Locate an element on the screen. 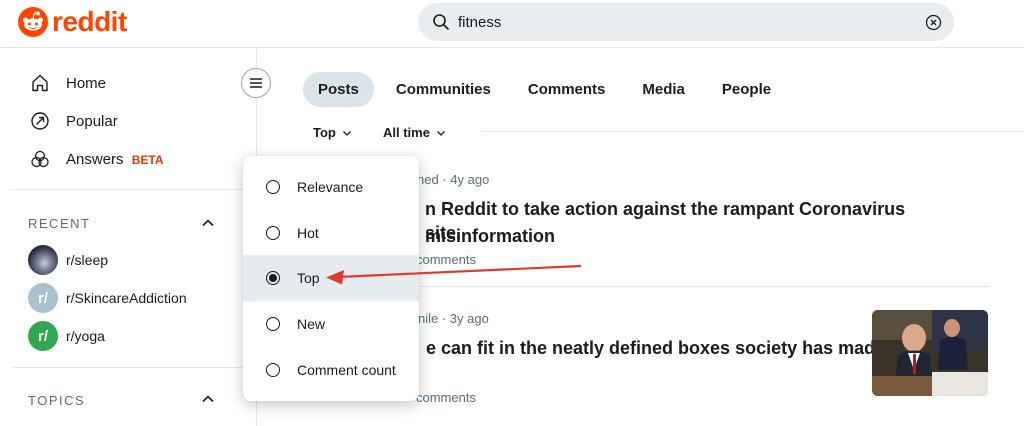 Image resolution: width=1024 pixels, height=426 pixels. search-input is located at coordinates (691, 22).